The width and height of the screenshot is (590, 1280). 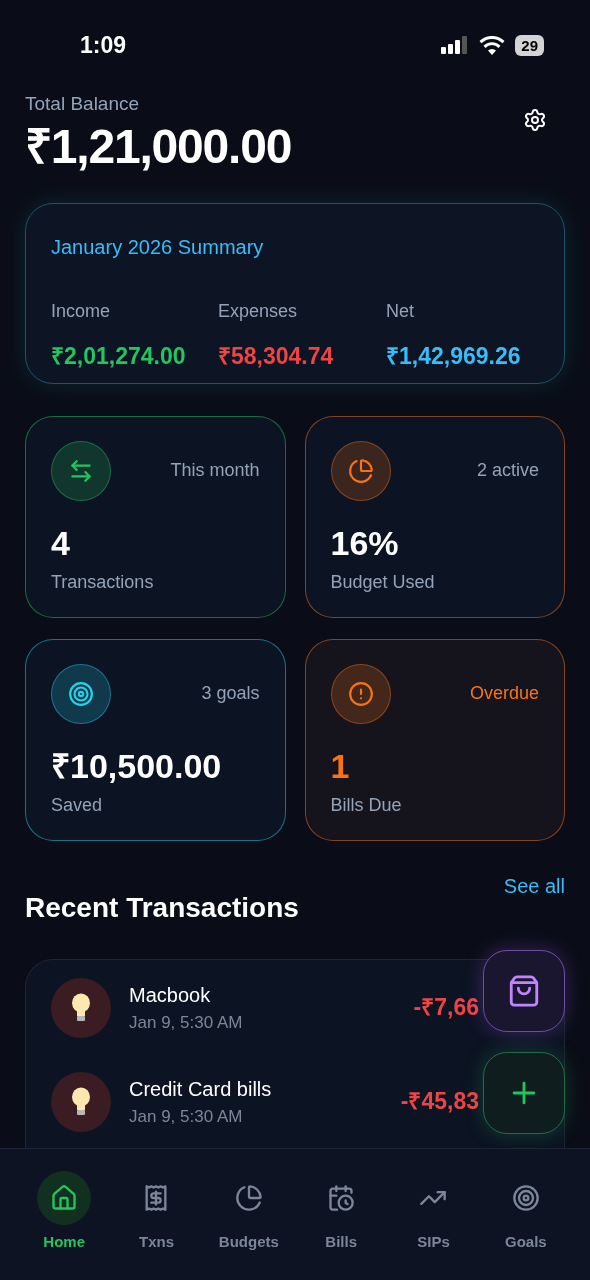 What do you see at coordinates (162, 907) in the screenshot?
I see `section-title: Recent Transactions` at bounding box center [162, 907].